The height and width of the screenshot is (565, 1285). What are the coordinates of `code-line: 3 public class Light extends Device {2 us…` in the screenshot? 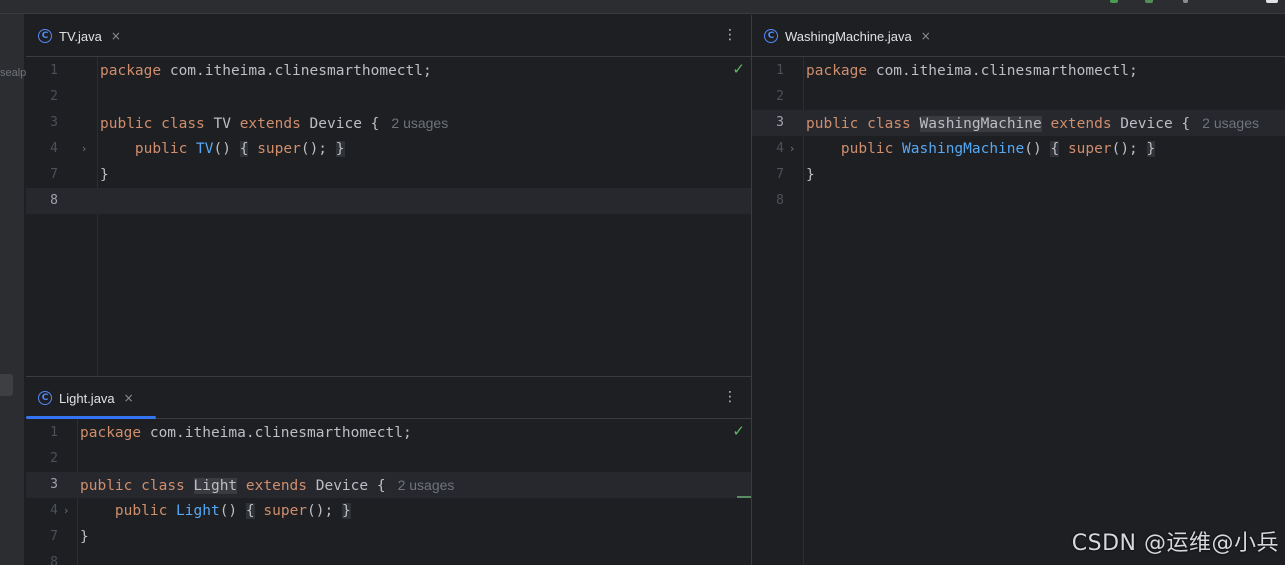 It's located at (388, 485).